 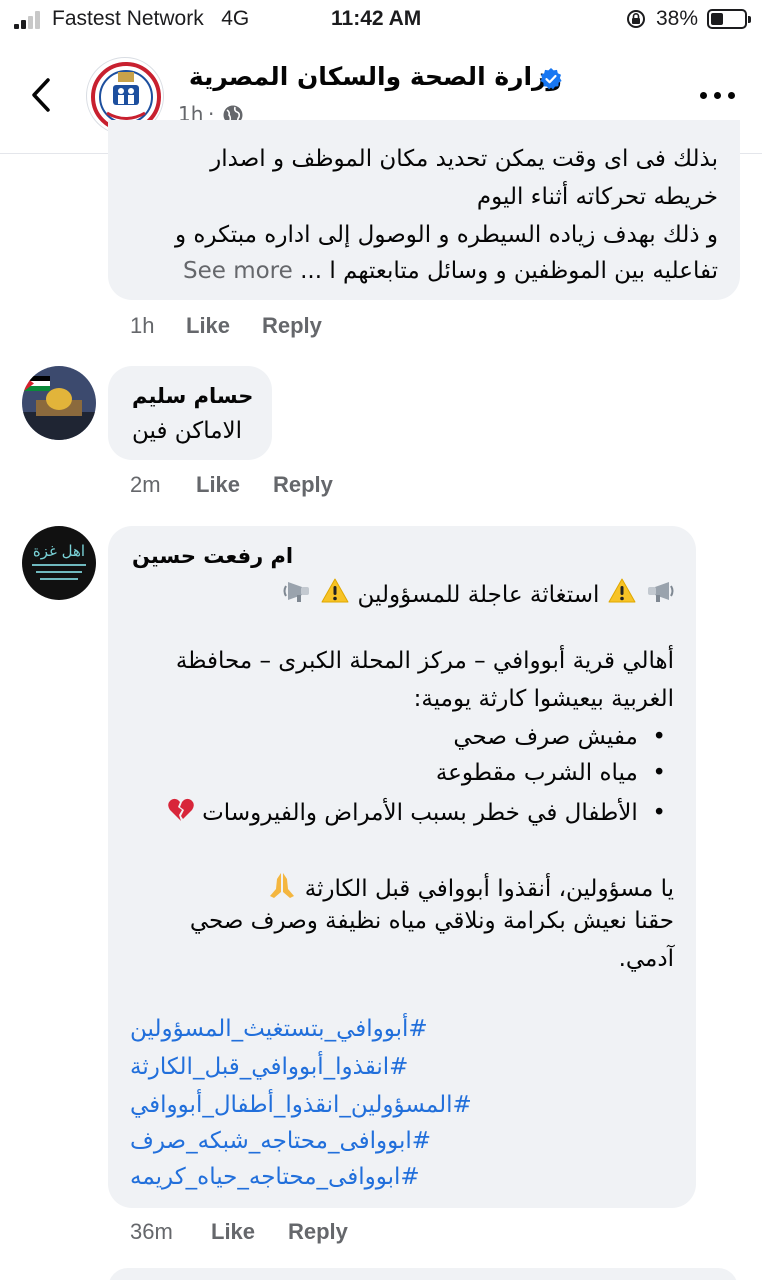 What do you see at coordinates (718, 97) in the screenshot?
I see `more-options-button` at bounding box center [718, 97].